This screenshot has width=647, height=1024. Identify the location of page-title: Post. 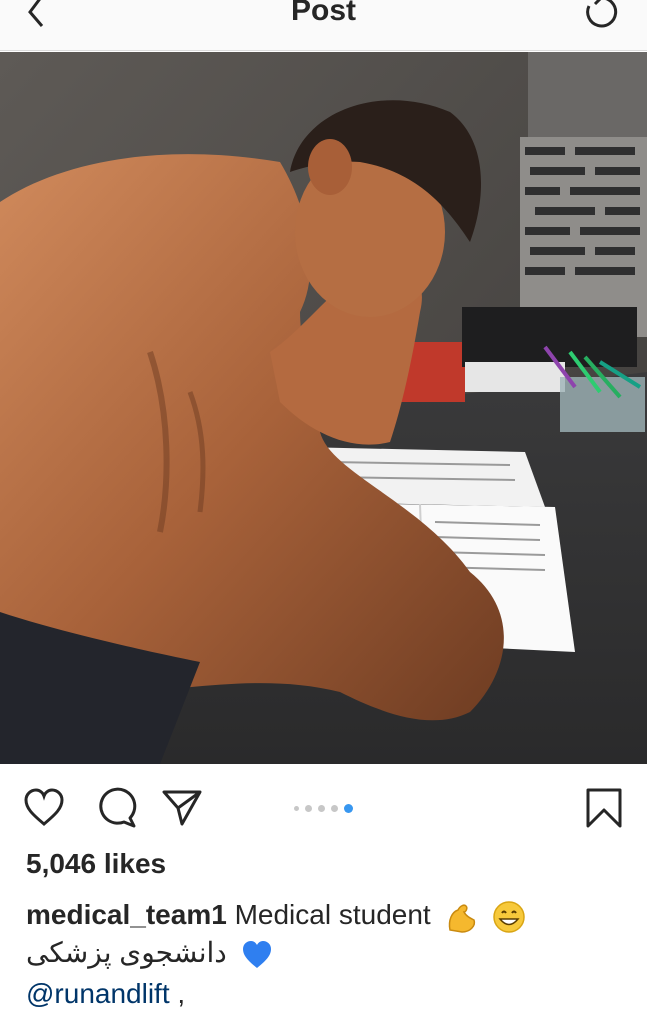
(323, 13).